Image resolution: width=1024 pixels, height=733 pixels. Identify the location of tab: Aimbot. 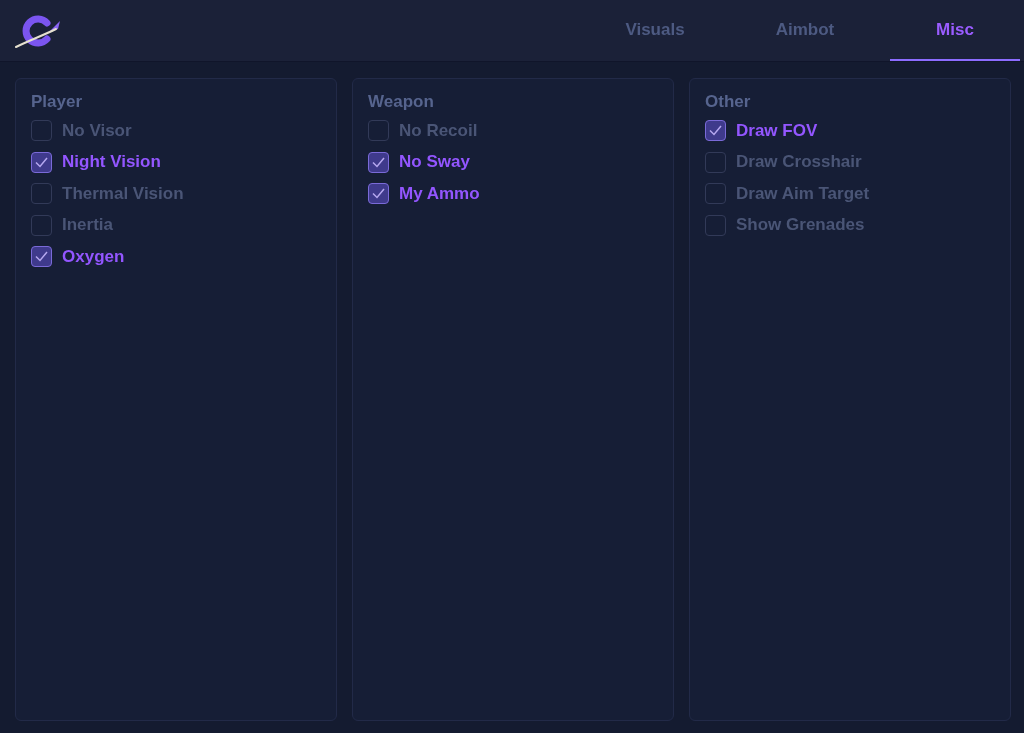
(805, 30).